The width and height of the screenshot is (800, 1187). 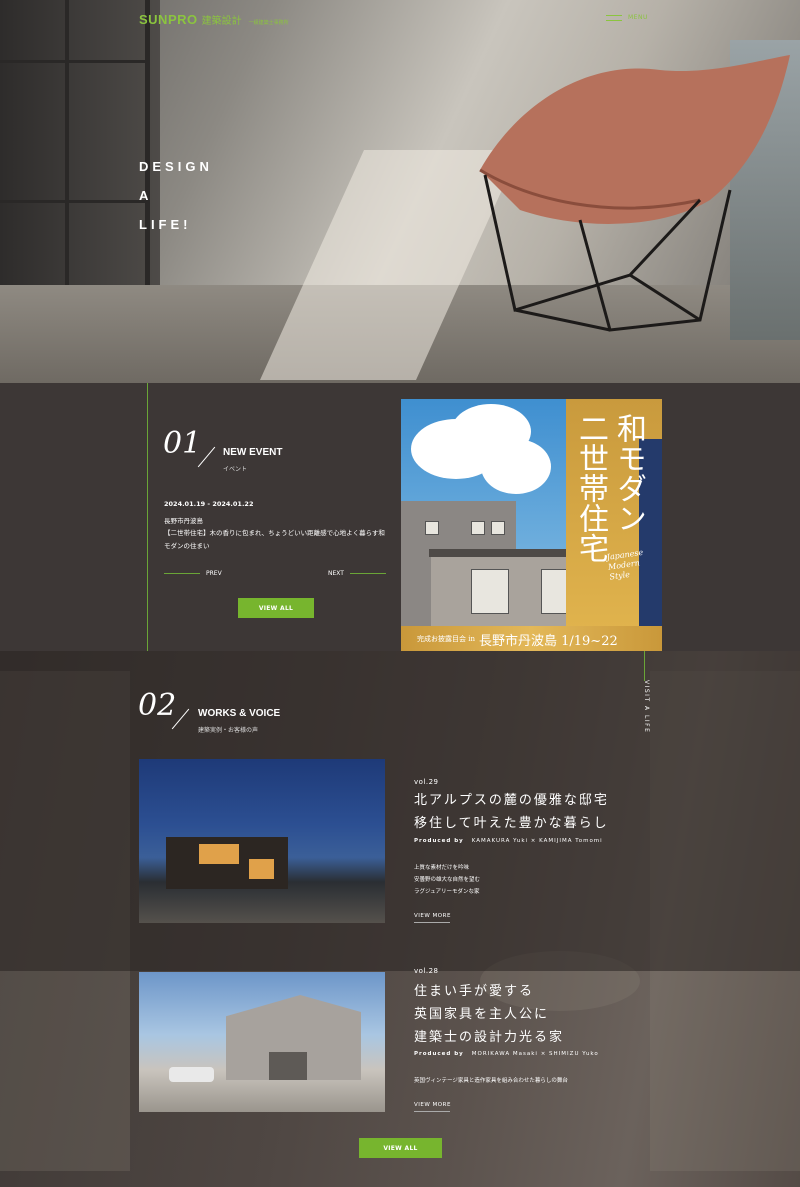 What do you see at coordinates (516, 466) in the screenshot?
I see `poster-cloud` at bounding box center [516, 466].